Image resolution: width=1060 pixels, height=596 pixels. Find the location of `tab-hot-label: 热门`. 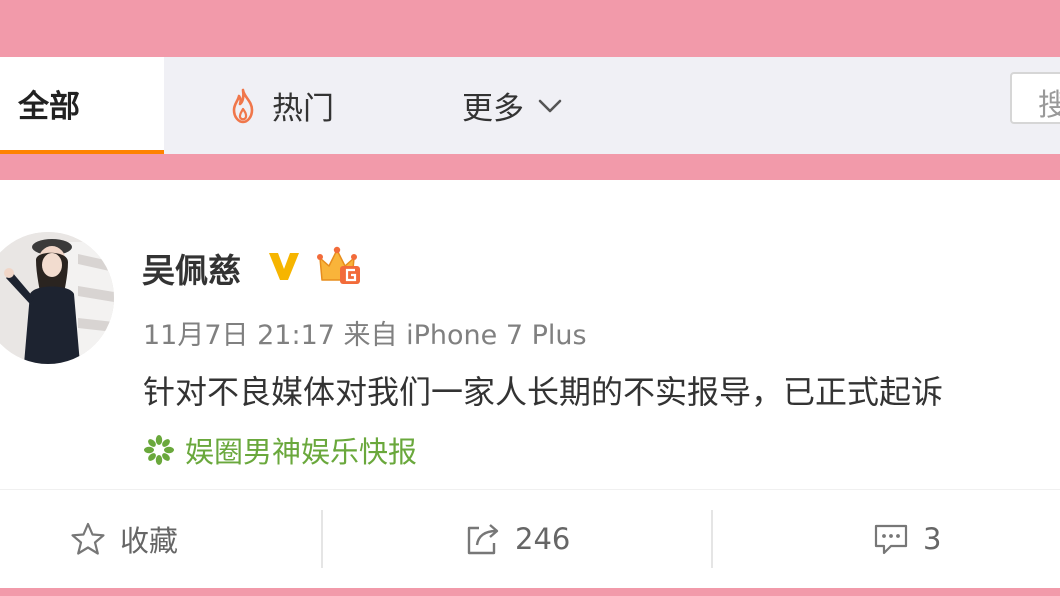

tab-hot-label: 热门 is located at coordinates (303, 109).